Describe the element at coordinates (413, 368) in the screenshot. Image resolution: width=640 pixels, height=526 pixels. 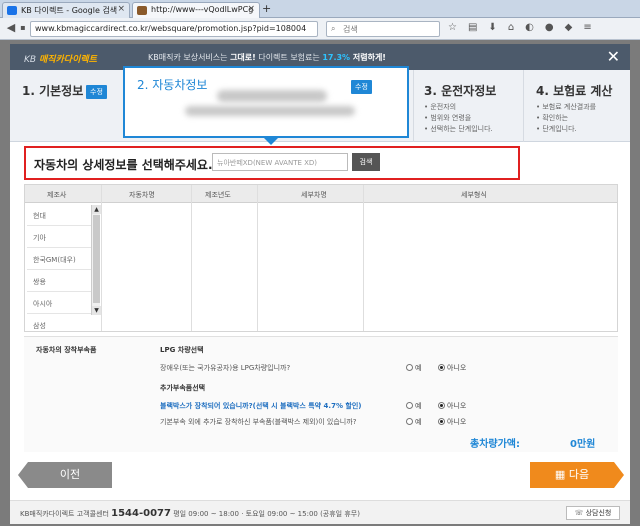
I see `lpg-yes-radio: 예` at that location.